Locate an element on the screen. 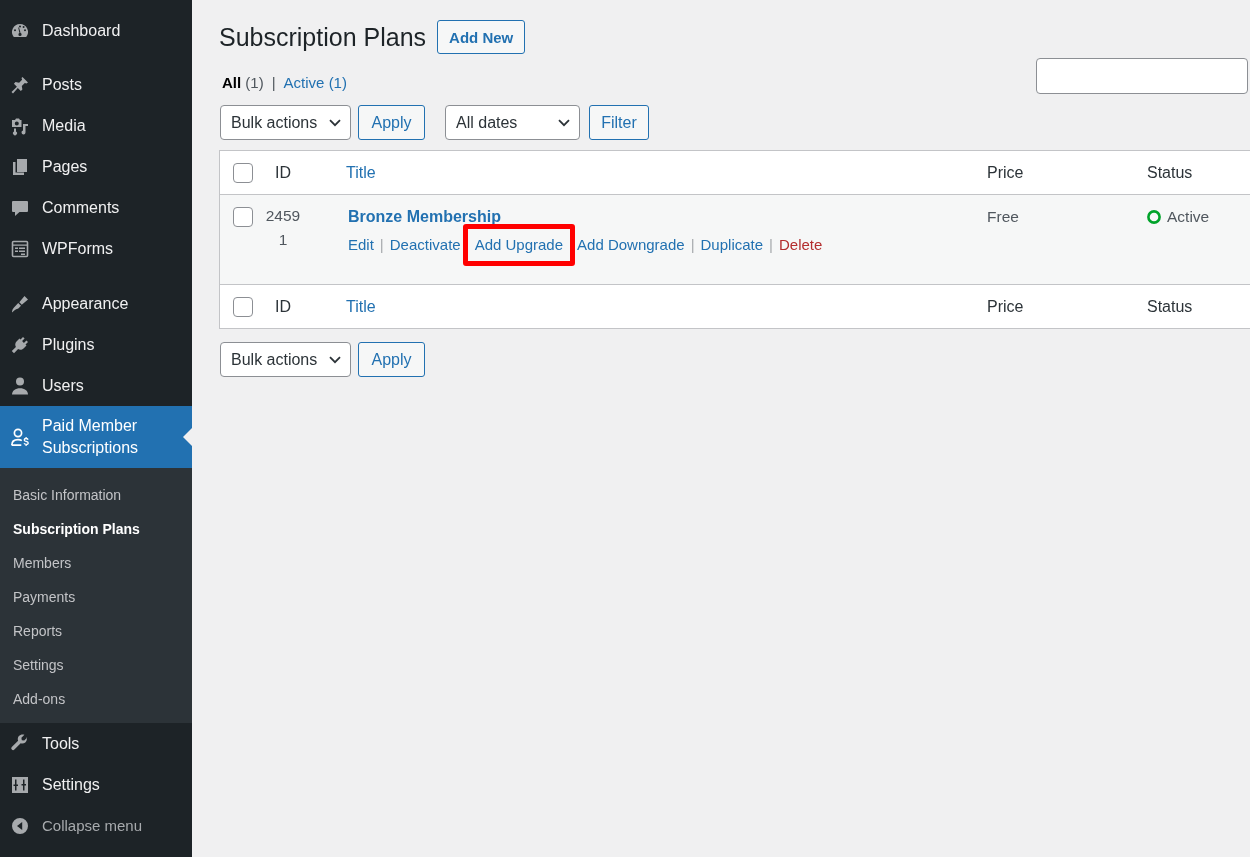 The image size is (1250, 857). submenu-item: Add-ons is located at coordinates (96, 699).